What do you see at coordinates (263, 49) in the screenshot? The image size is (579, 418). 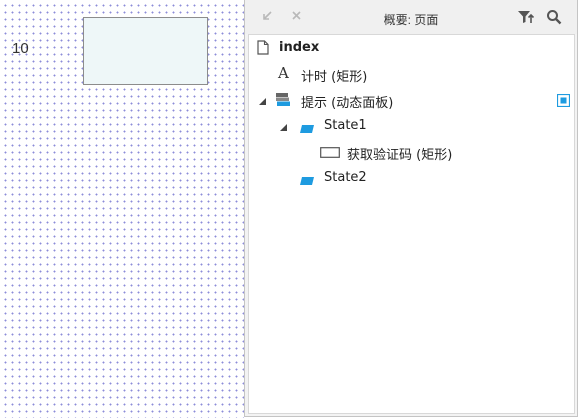 I see `page-icon` at bounding box center [263, 49].